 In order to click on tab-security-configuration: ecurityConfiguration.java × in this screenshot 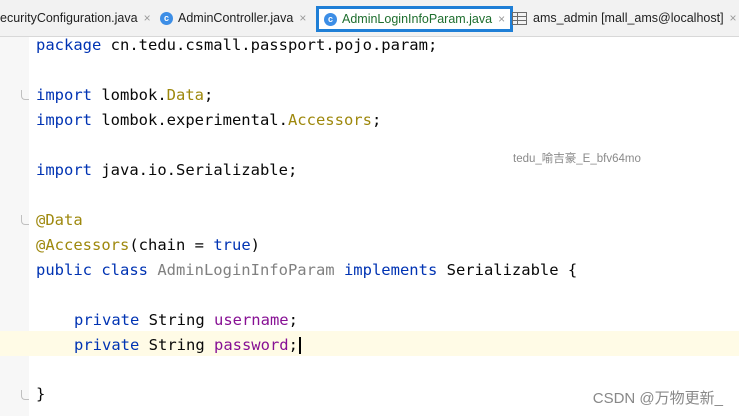, I will do `click(75, 18)`.